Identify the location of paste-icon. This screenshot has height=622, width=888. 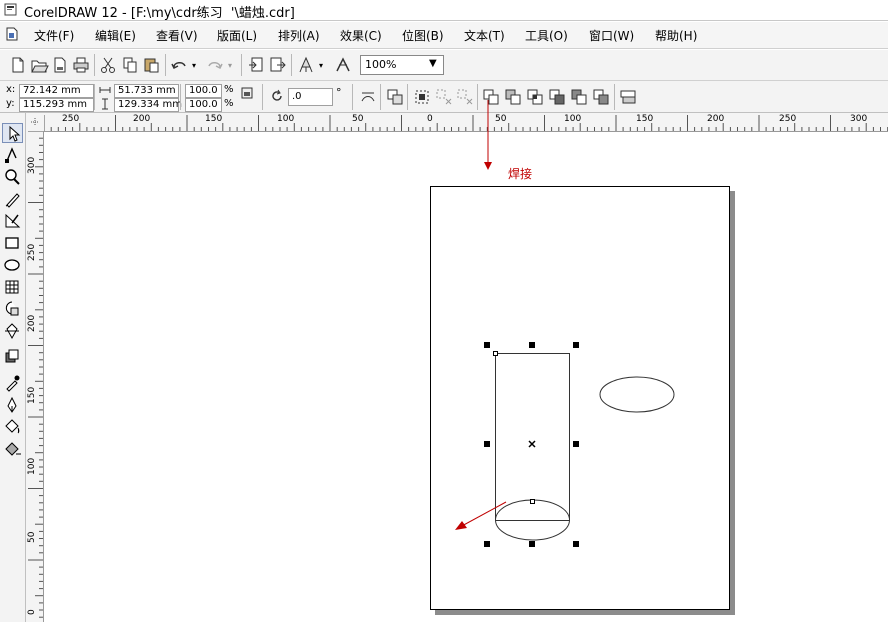
(152, 65).